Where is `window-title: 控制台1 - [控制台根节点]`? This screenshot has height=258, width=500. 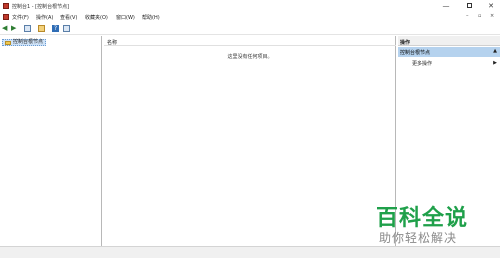 window-title: 控制台1 - [控制台根节点] is located at coordinates (41, 7).